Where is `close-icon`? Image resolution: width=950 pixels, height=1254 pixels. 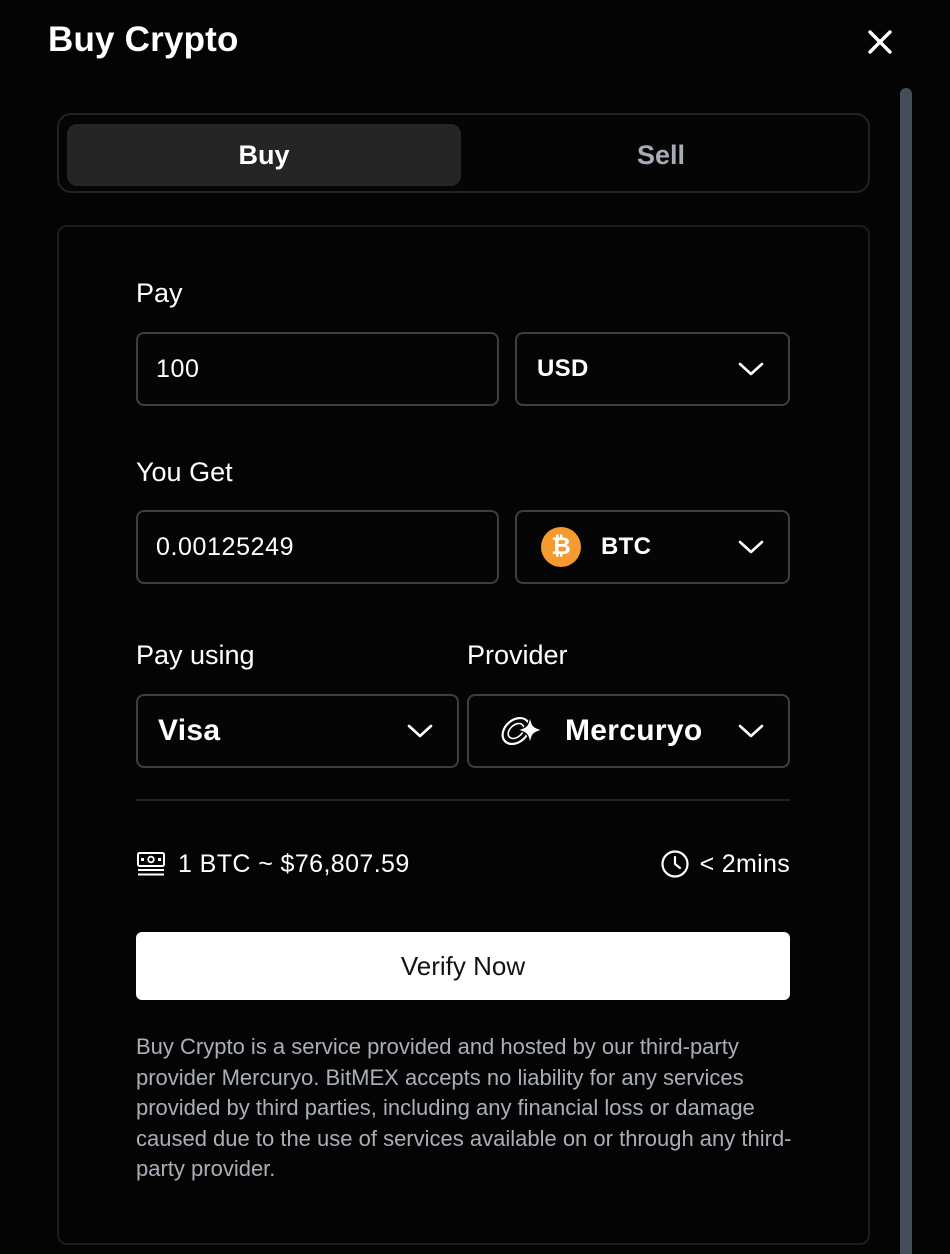 close-icon is located at coordinates (880, 42).